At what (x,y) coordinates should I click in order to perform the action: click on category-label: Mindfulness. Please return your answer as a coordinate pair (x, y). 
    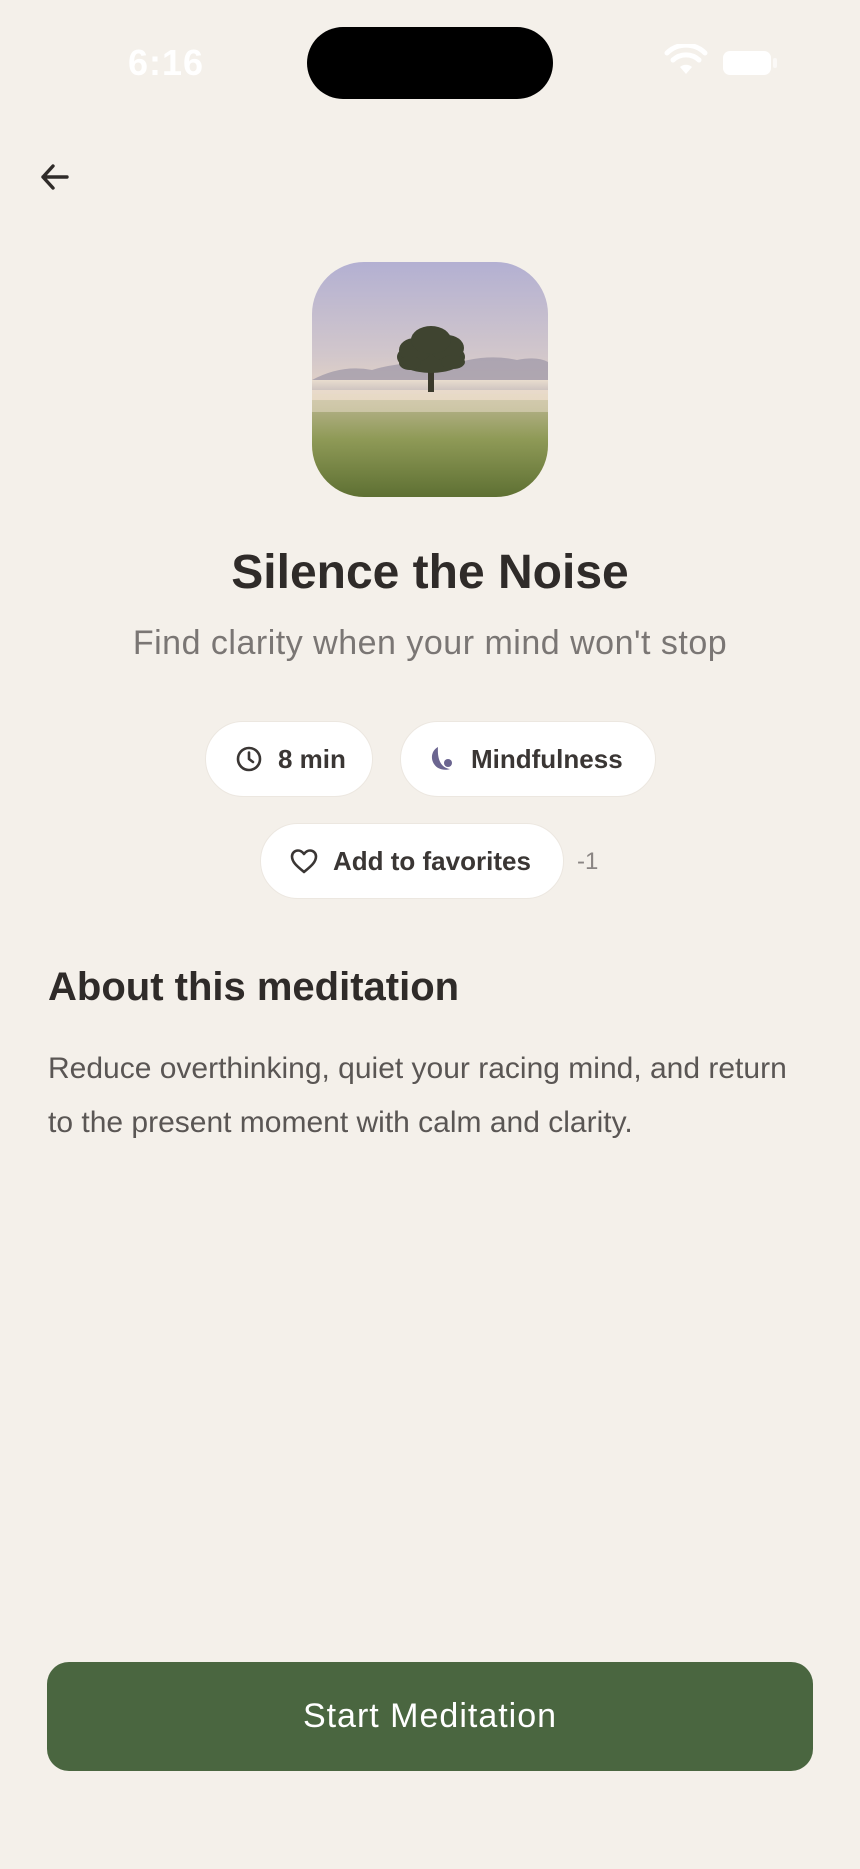
    Looking at the image, I should click on (547, 758).